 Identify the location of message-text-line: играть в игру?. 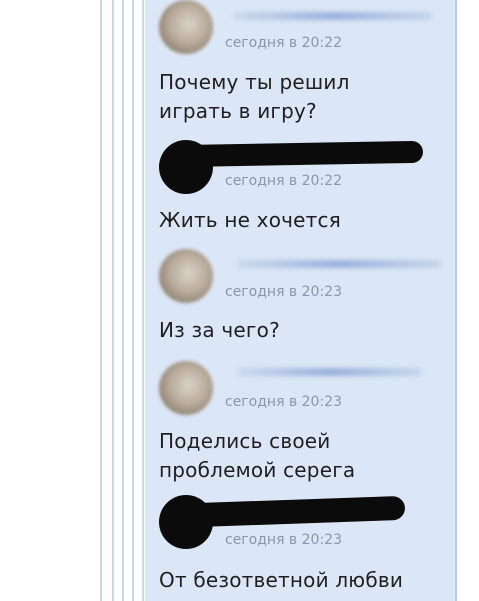
(238, 111).